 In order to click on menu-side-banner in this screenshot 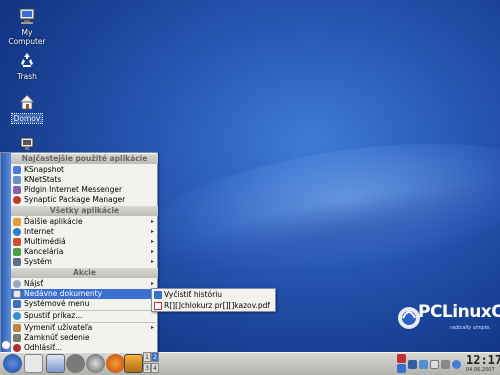, I will do `click(6, 252)`.